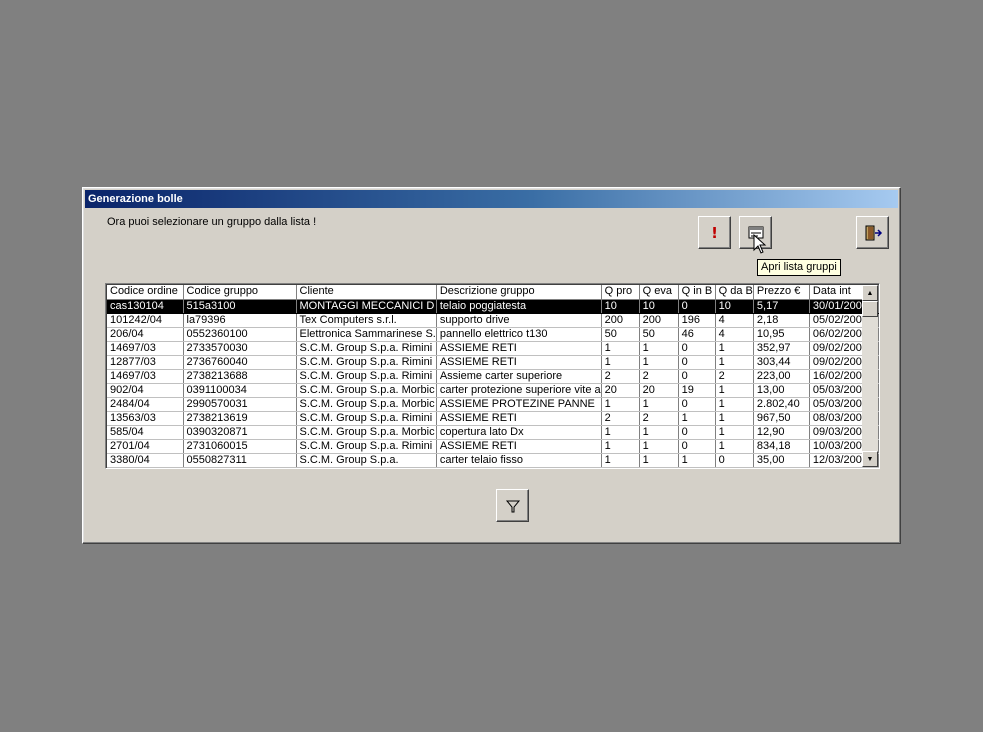  What do you see at coordinates (659, 292) in the screenshot?
I see `column-header: Q eva` at bounding box center [659, 292].